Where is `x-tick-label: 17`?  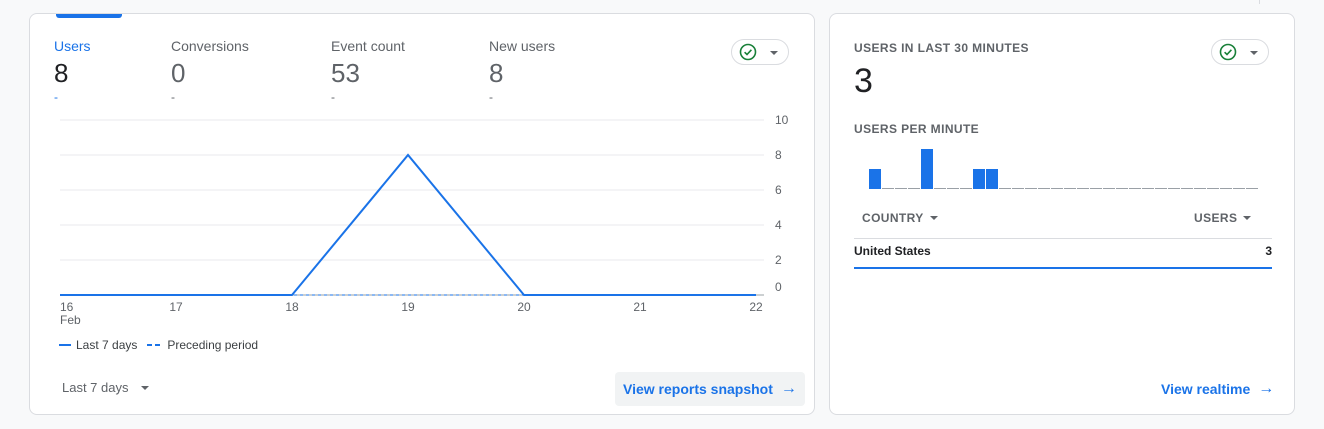
x-tick-label: 17 is located at coordinates (176, 307).